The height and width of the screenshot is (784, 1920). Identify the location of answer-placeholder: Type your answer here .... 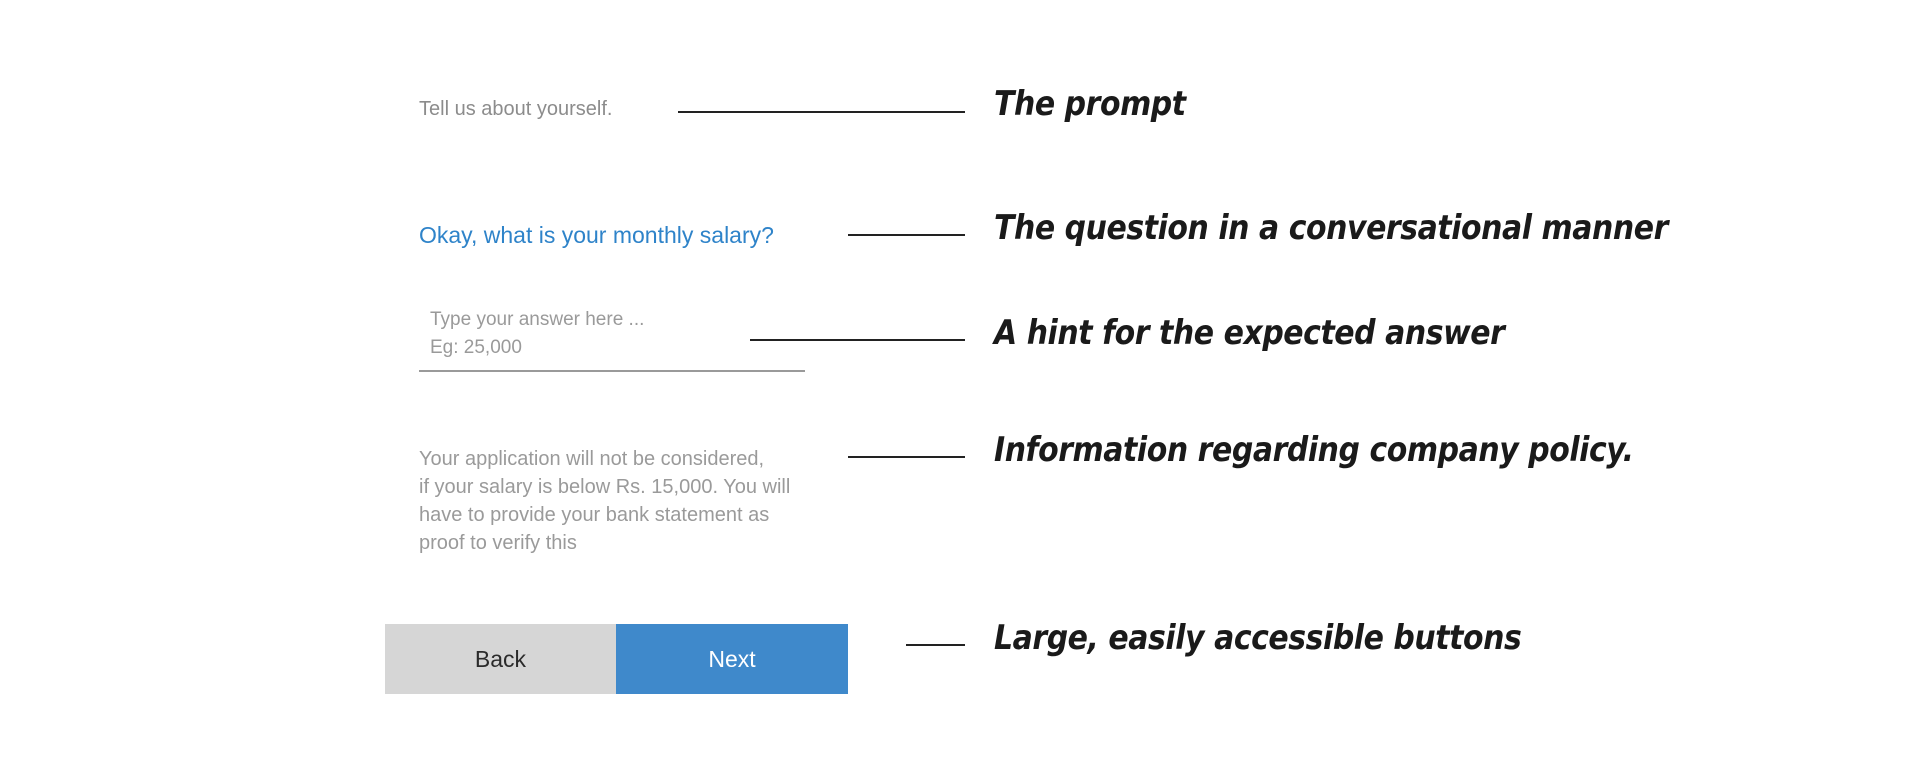
(537, 319).